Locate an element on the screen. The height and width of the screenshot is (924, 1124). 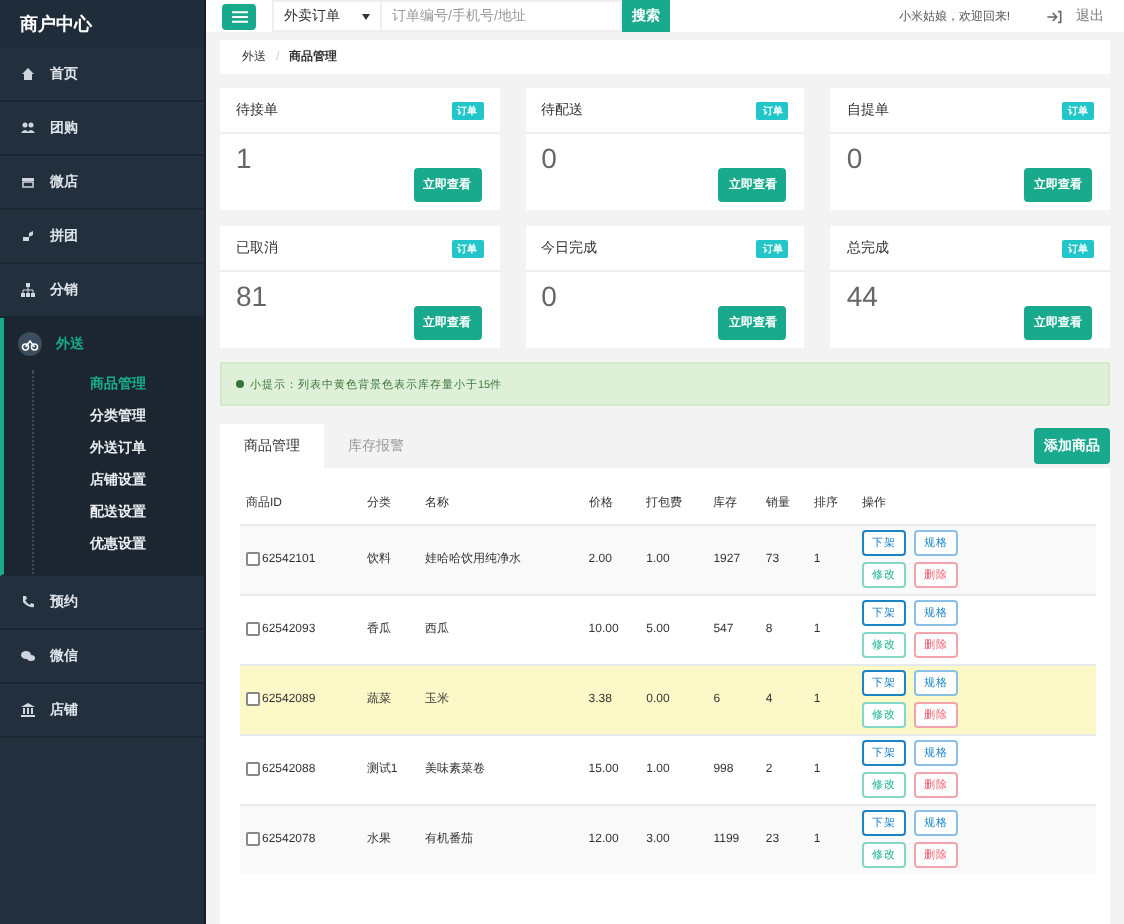
stat-value: 1 is located at coordinates (245, 158).